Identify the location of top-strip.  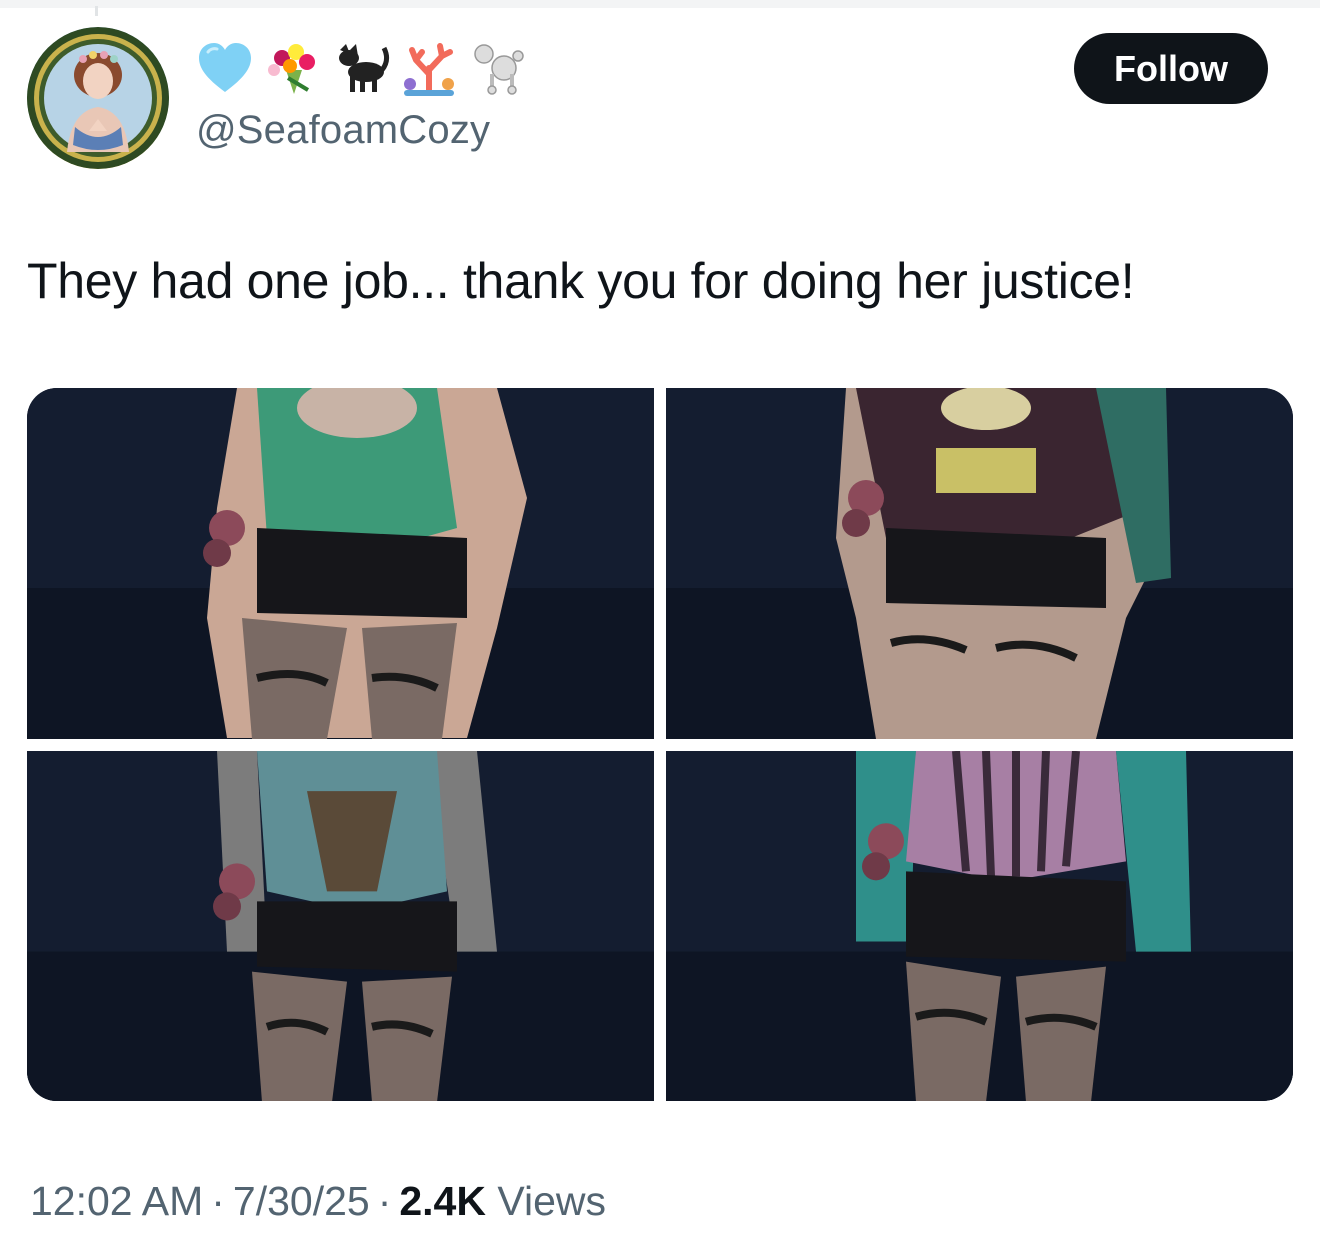
(660, 8).